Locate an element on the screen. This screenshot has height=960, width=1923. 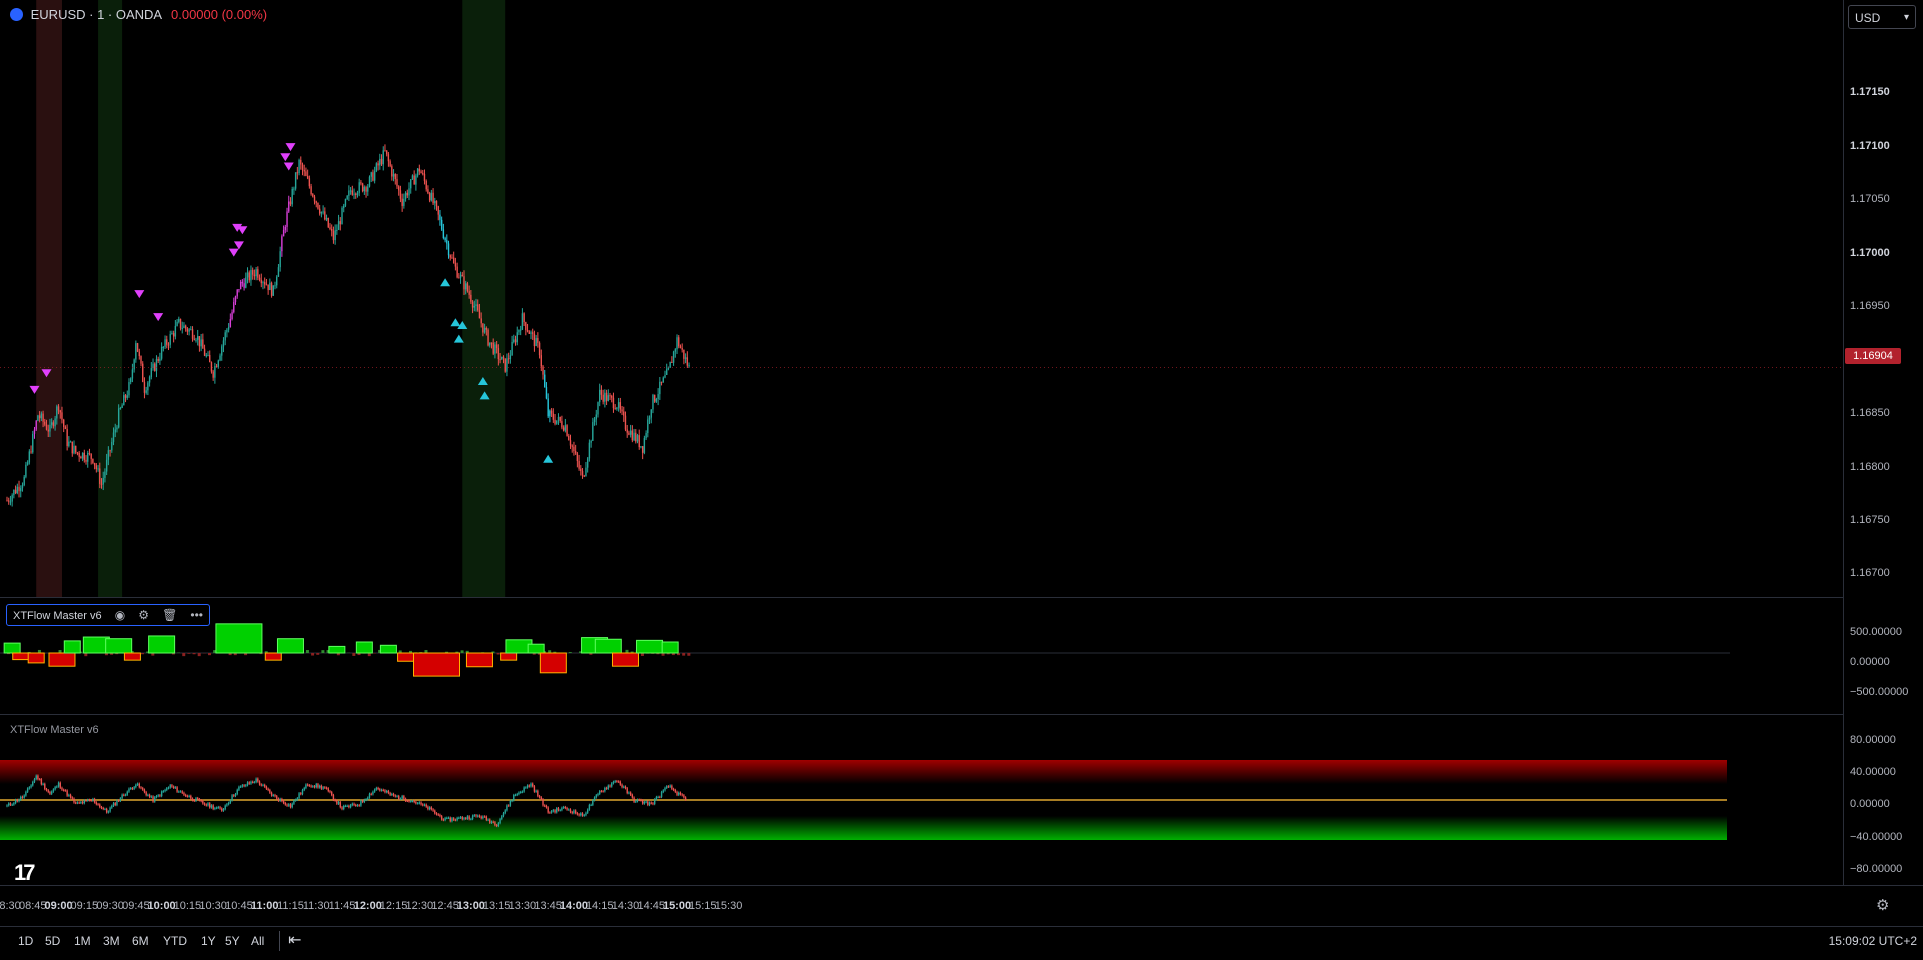
date-range-icon: ⇤ is located at coordinates (294, 940).